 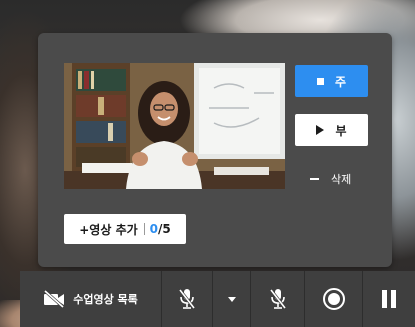 What do you see at coordinates (320, 81) in the screenshot?
I see `stop-square-icon` at bounding box center [320, 81].